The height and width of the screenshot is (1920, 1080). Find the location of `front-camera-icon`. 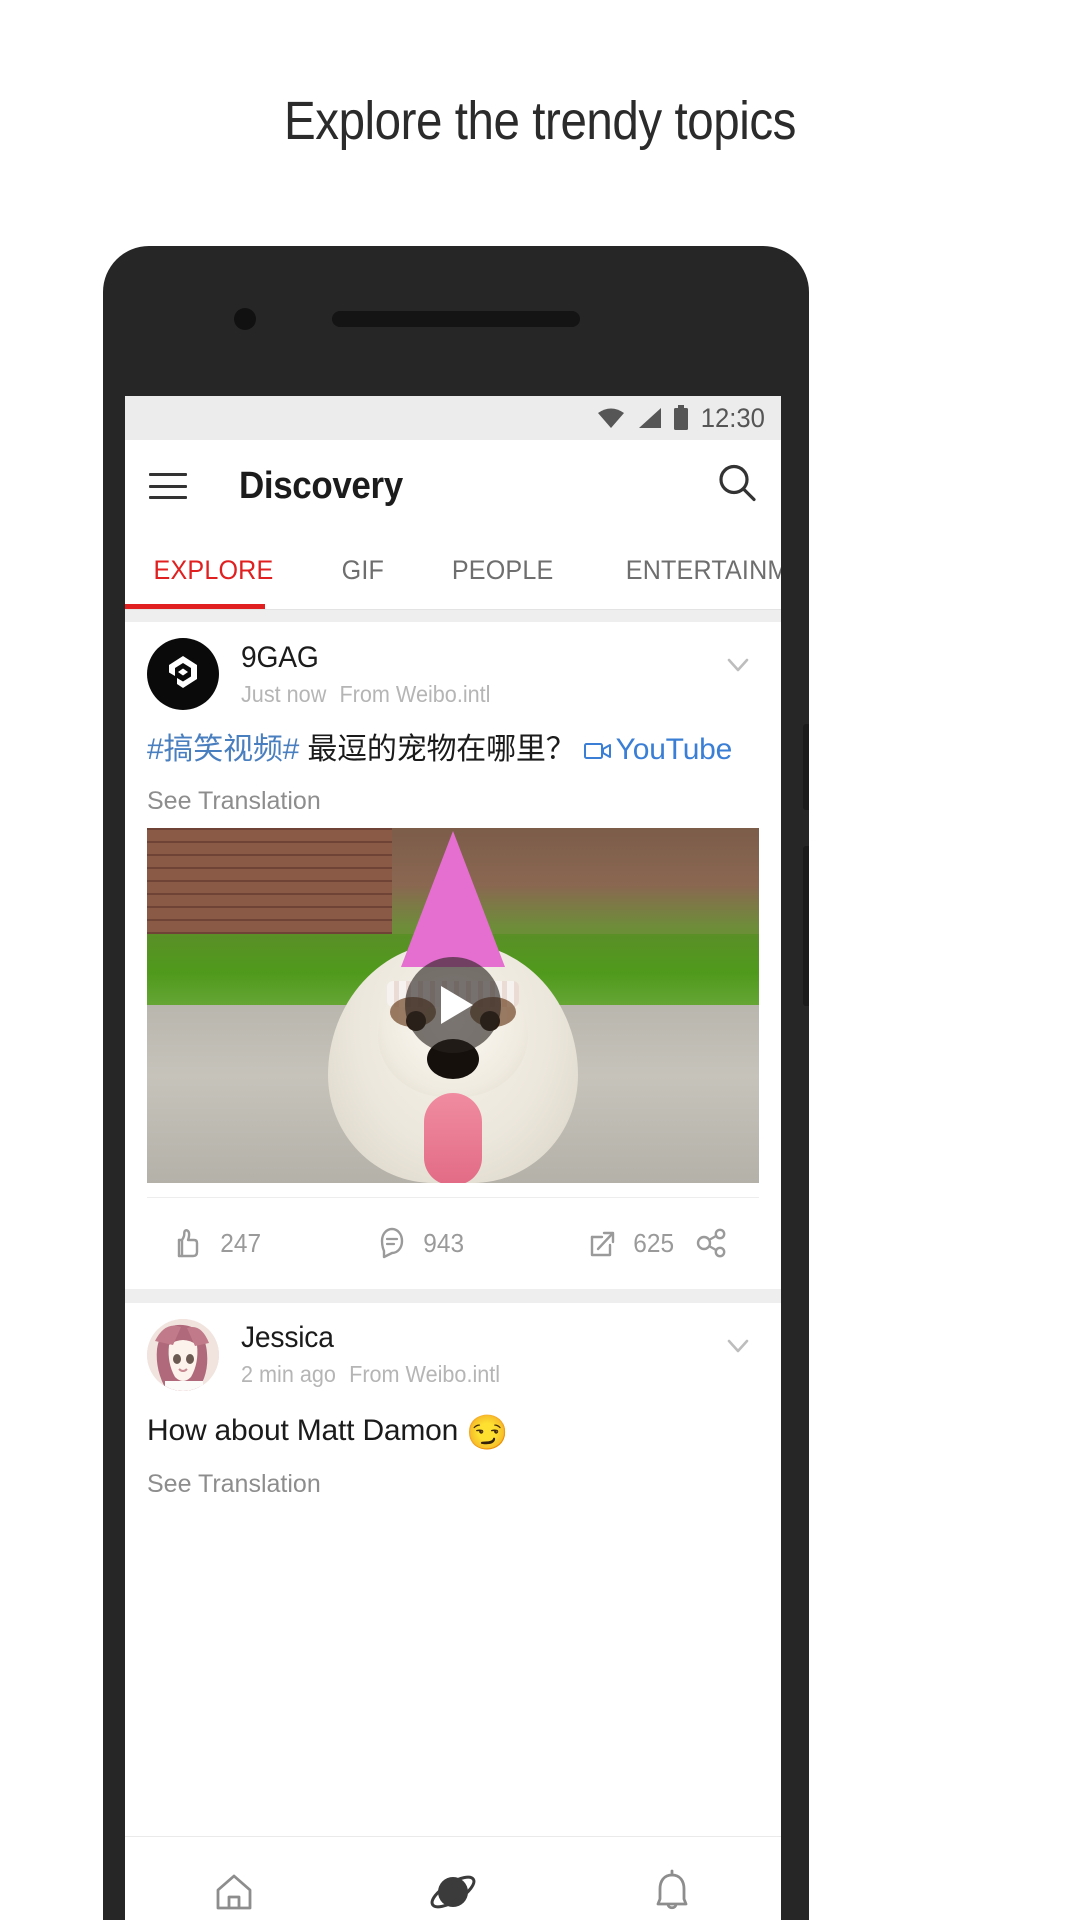

front-camera-icon is located at coordinates (245, 319).